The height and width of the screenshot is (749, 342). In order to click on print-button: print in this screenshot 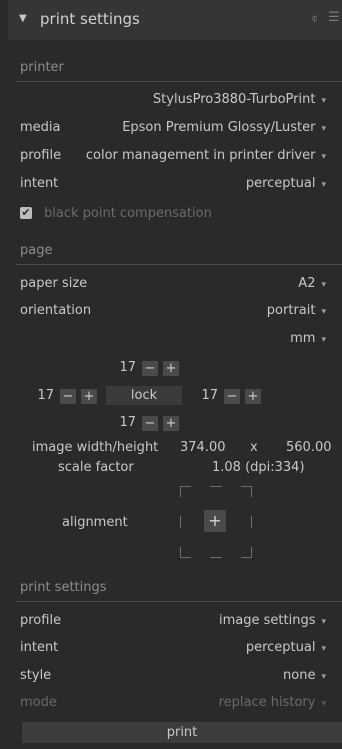, I will do `click(182, 732)`.